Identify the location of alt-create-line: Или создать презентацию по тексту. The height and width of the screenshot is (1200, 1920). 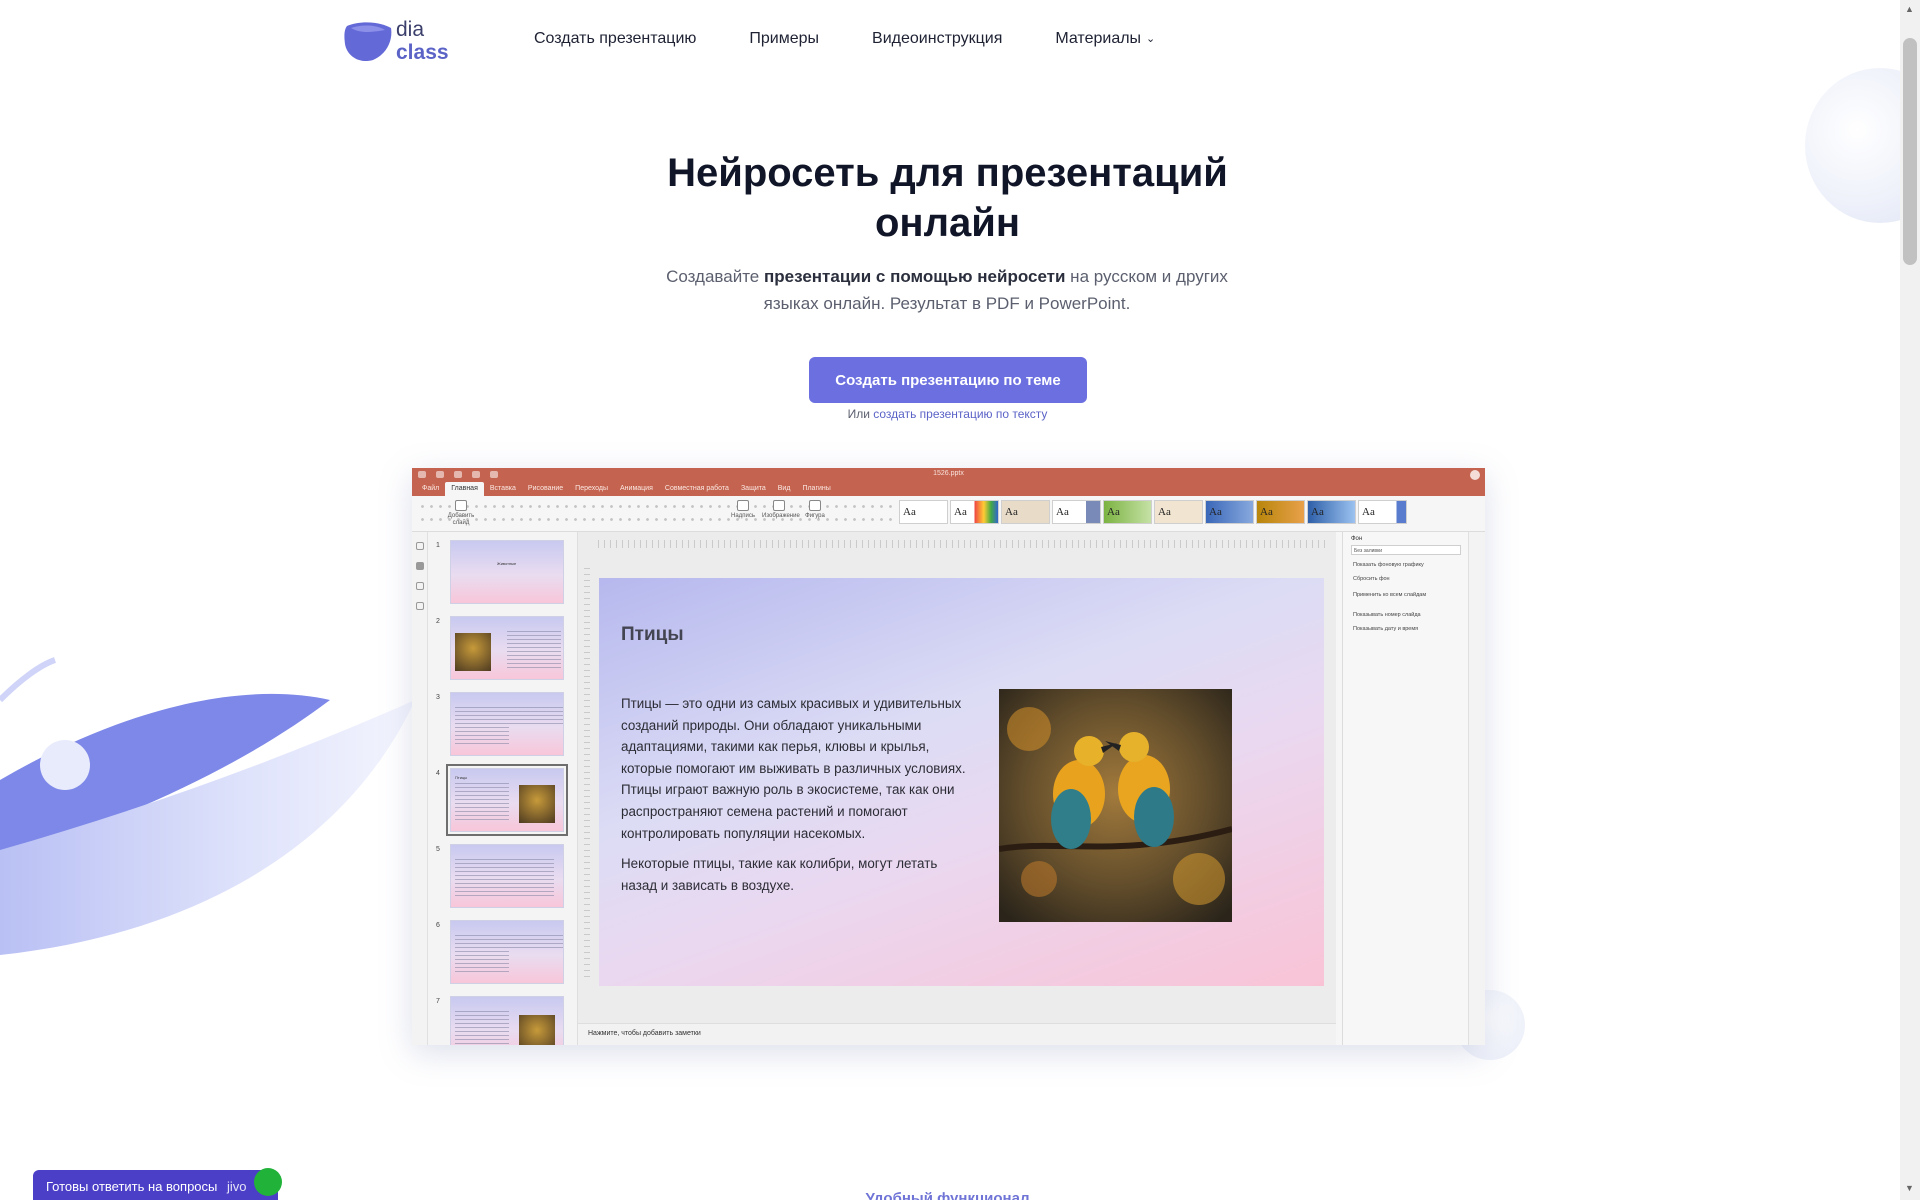
(947, 414).